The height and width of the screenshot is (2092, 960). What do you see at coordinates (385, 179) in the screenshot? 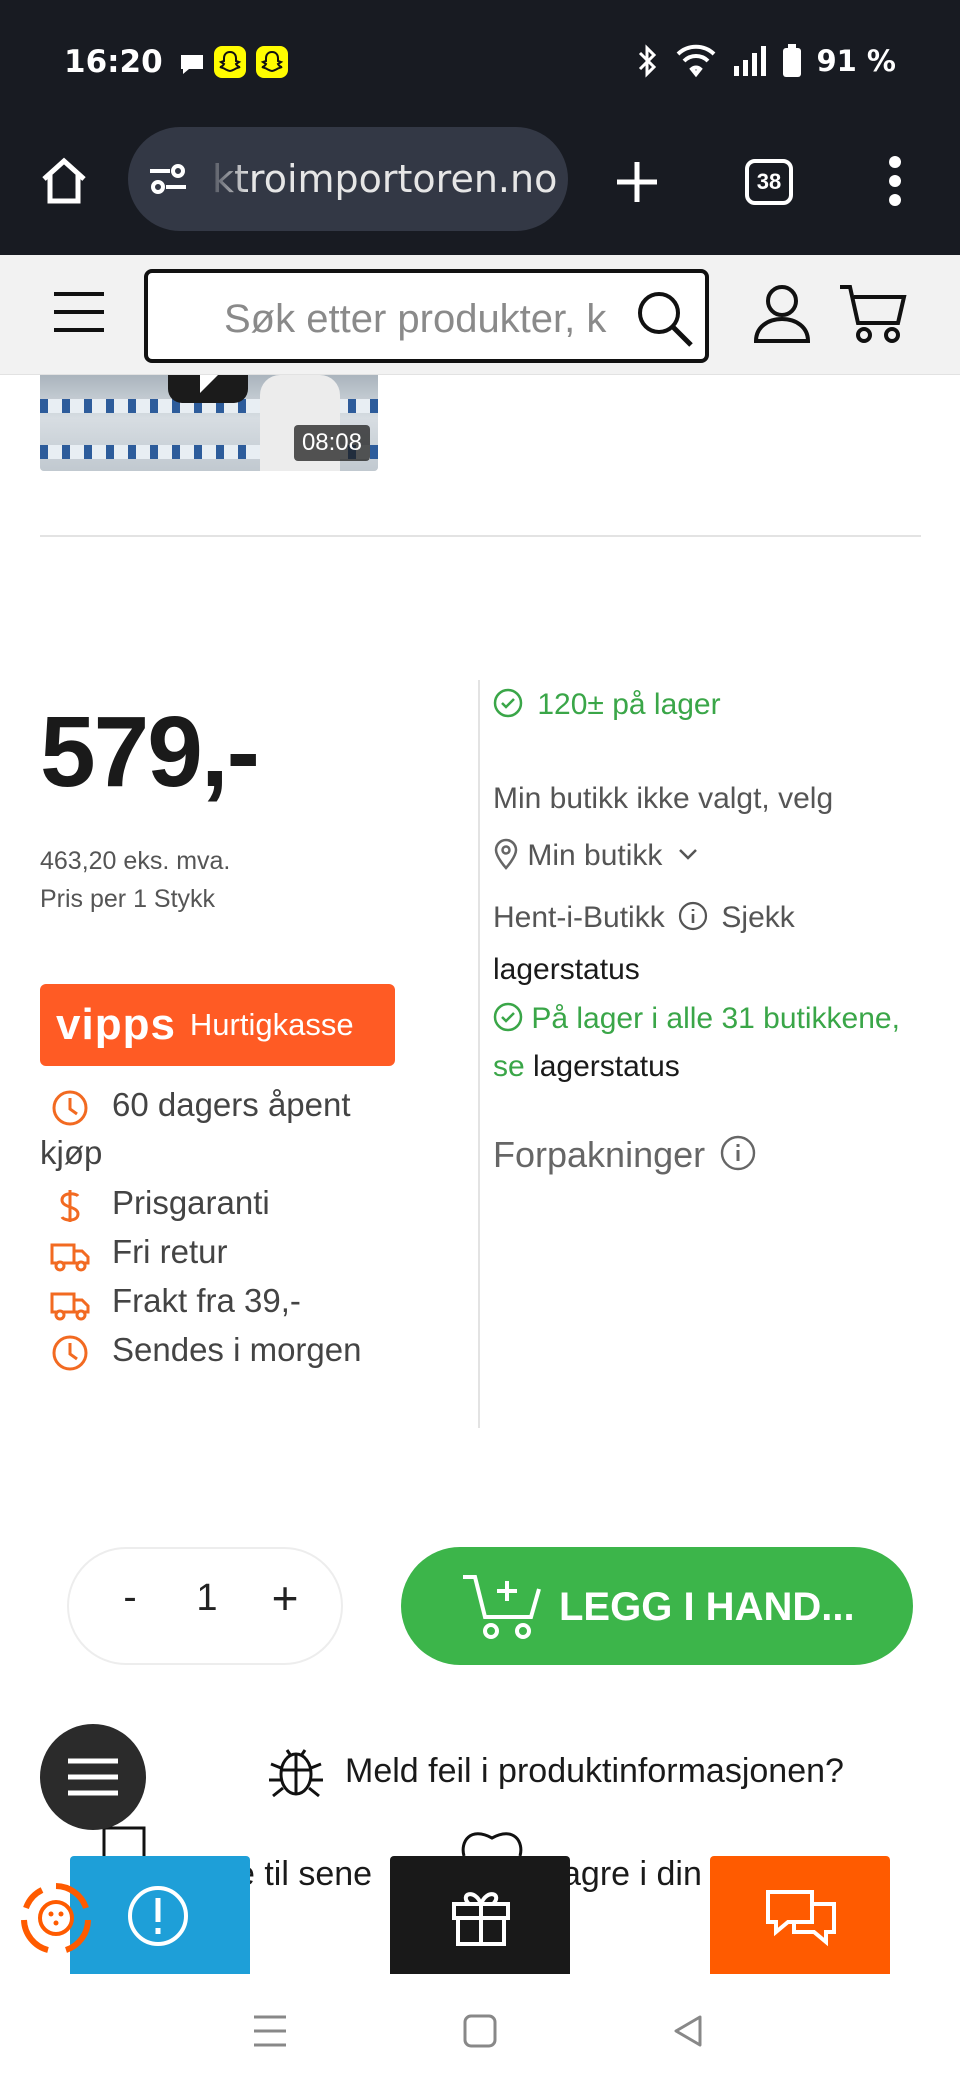
I see `url-text: ktroimportoren.no` at bounding box center [385, 179].